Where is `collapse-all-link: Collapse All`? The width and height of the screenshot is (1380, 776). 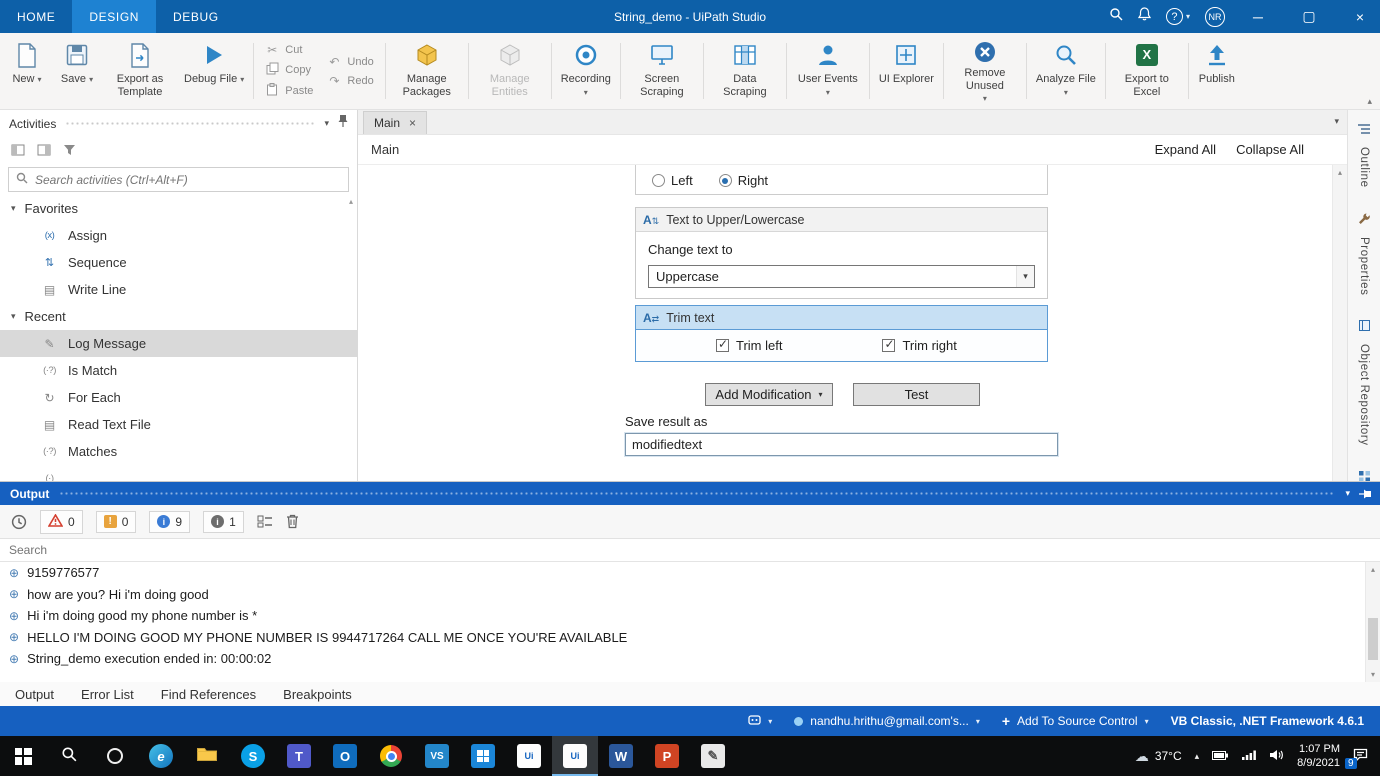 collapse-all-link: Collapse All is located at coordinates (1270, 149).